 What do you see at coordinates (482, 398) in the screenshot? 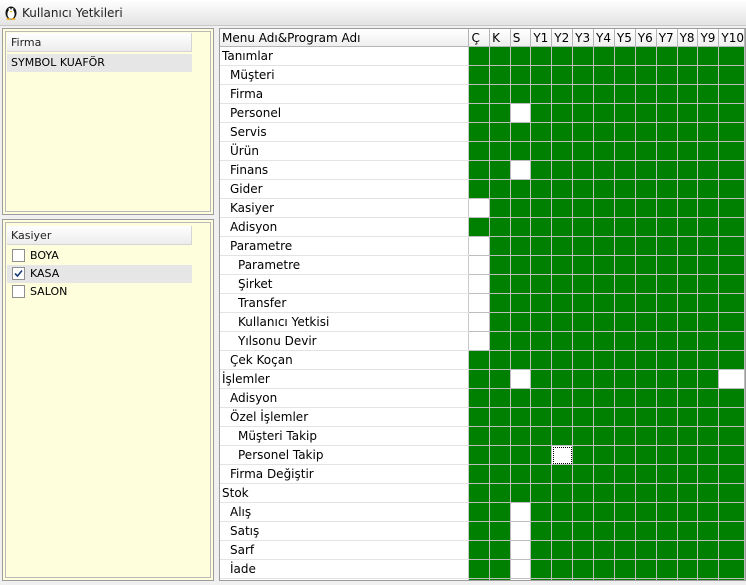
I see `grid-row: Adisyon` at bounding box center [482, 398].